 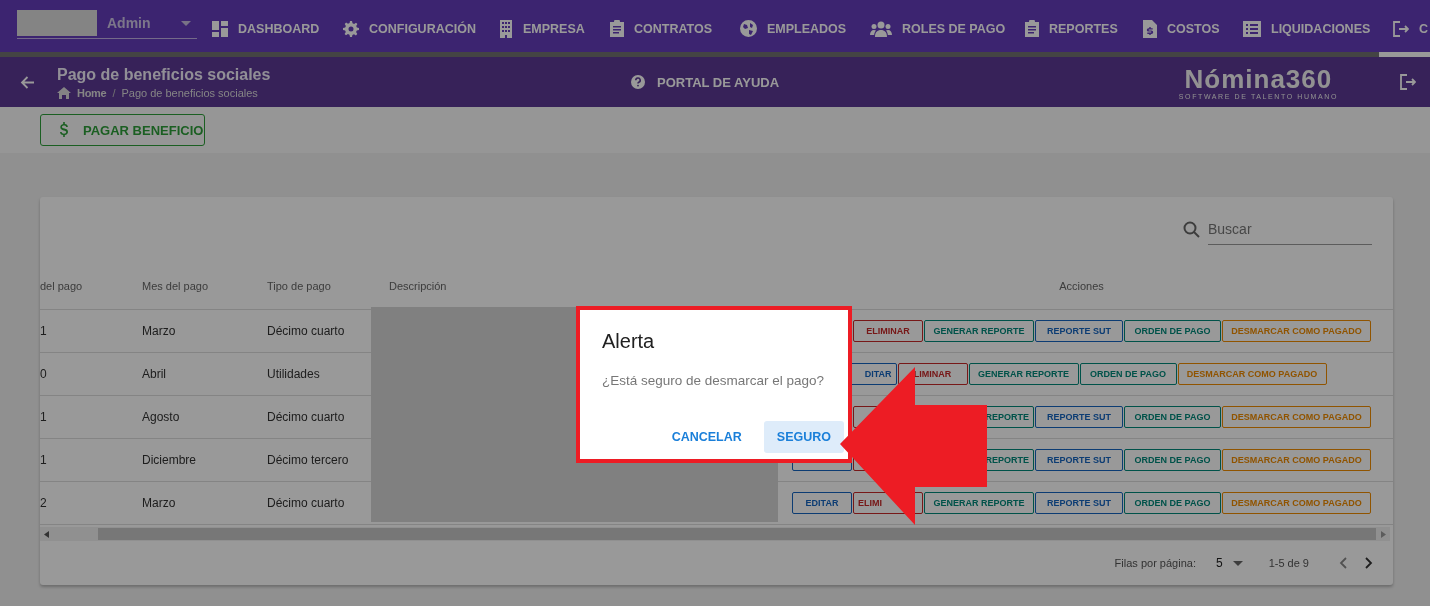 I want to click on help-link: PORTAL DE AYUDA, so click(x=705, y=82).